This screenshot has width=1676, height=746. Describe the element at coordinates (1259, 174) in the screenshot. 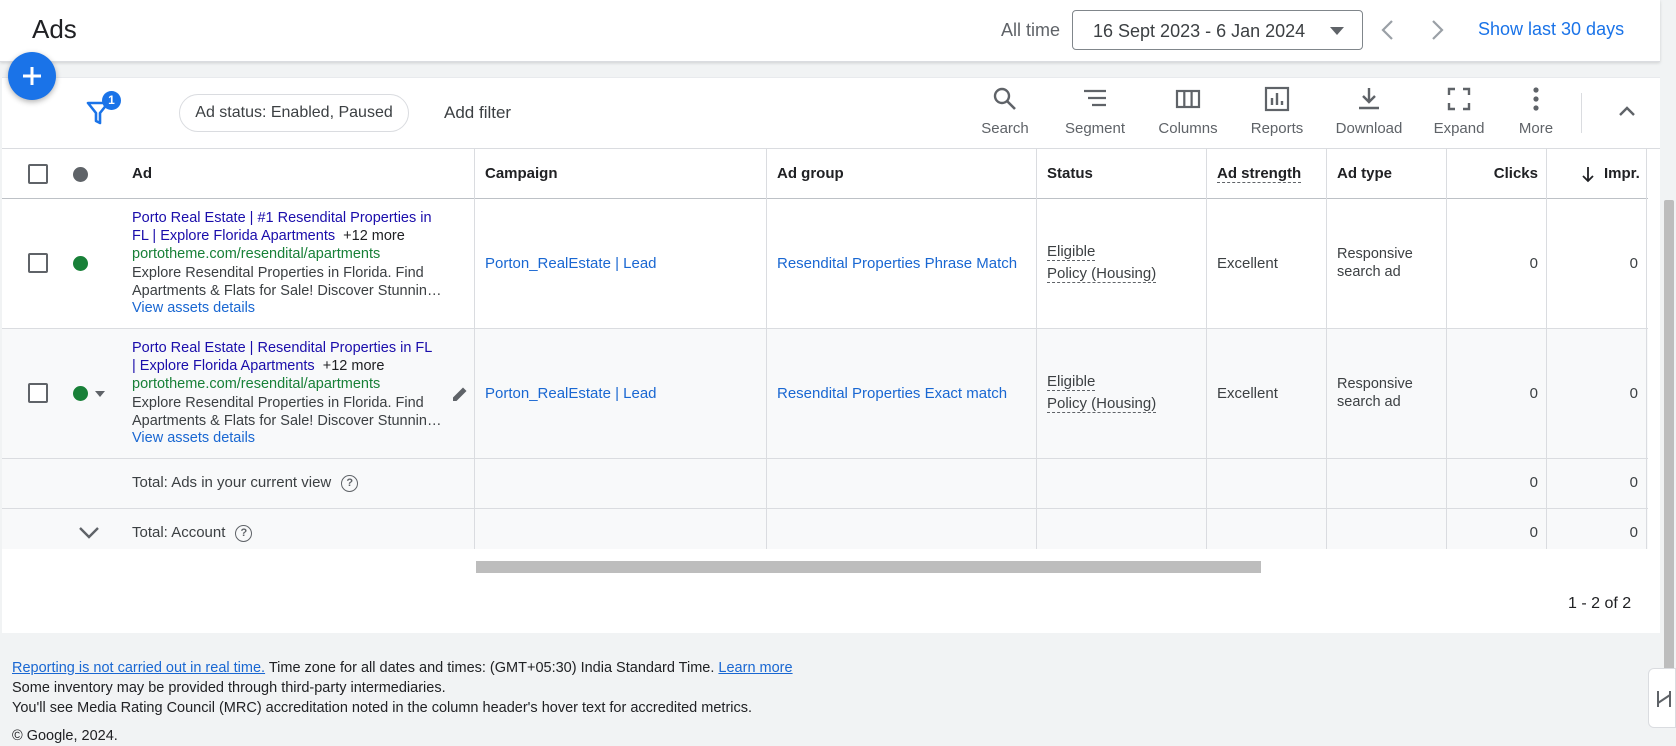

I see `column-header-ad-strength: Ad strength` at that location.